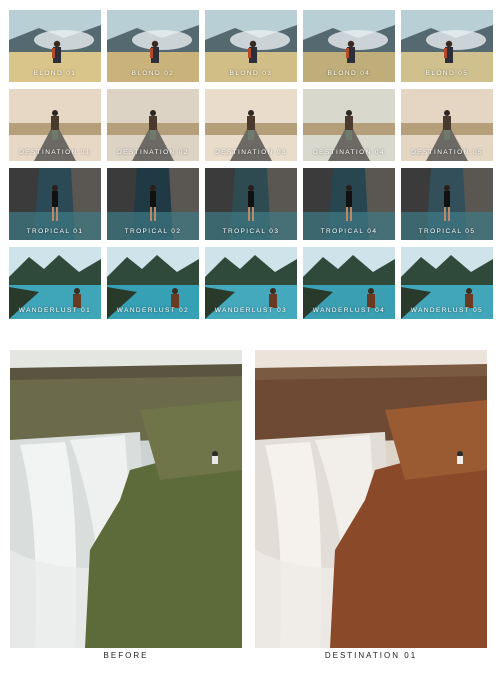 This screenshot has width=498, height=680. What do you see at coordinates (153, 283) in the screenshot?
I see `preset-thumbnail: WANDERLUST 02` at bounding box center [153, 283].